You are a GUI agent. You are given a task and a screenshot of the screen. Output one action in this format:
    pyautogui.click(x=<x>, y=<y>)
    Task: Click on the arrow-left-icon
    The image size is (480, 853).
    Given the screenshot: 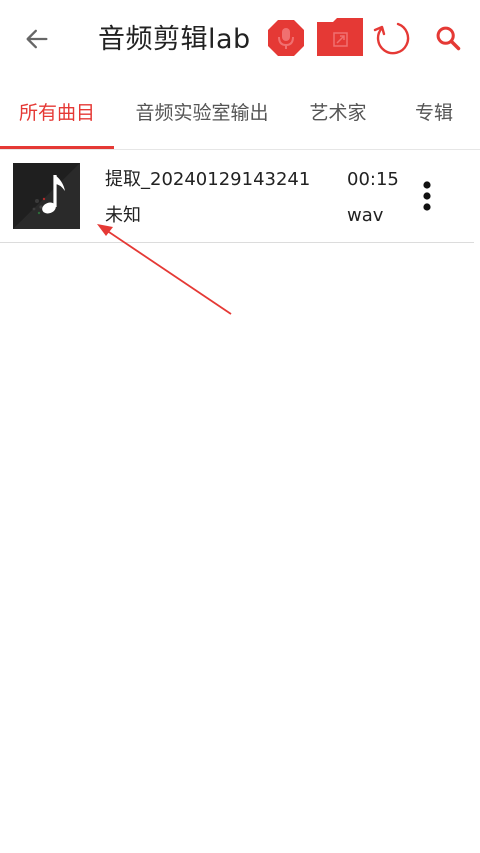 What is the action you would take?
    pyautogui.click(x=37, y=39)
    